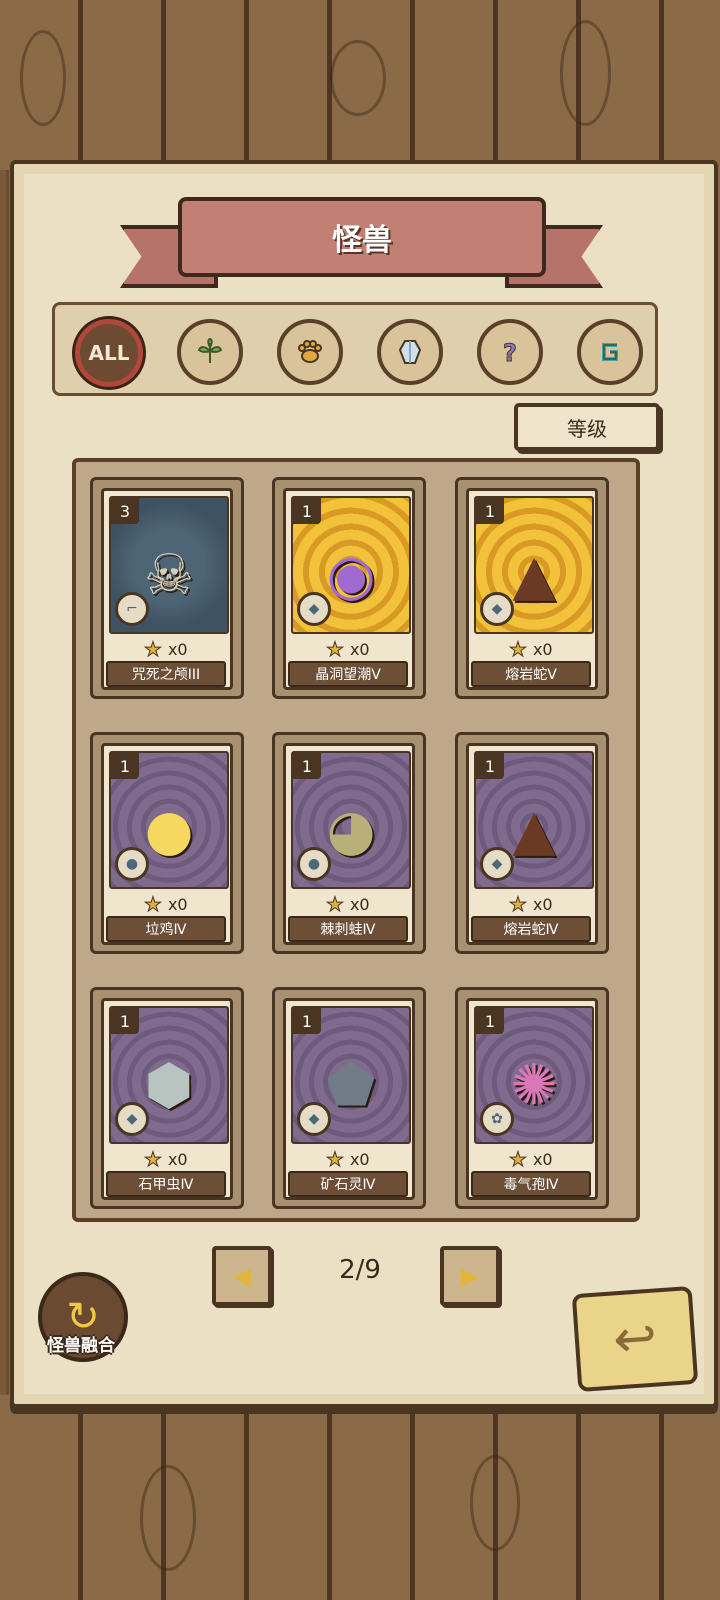  I want to click on card-inner: 1 ▲ ◆ ★ x0 熔岩蛇Ⅴ, so click(532, 589).